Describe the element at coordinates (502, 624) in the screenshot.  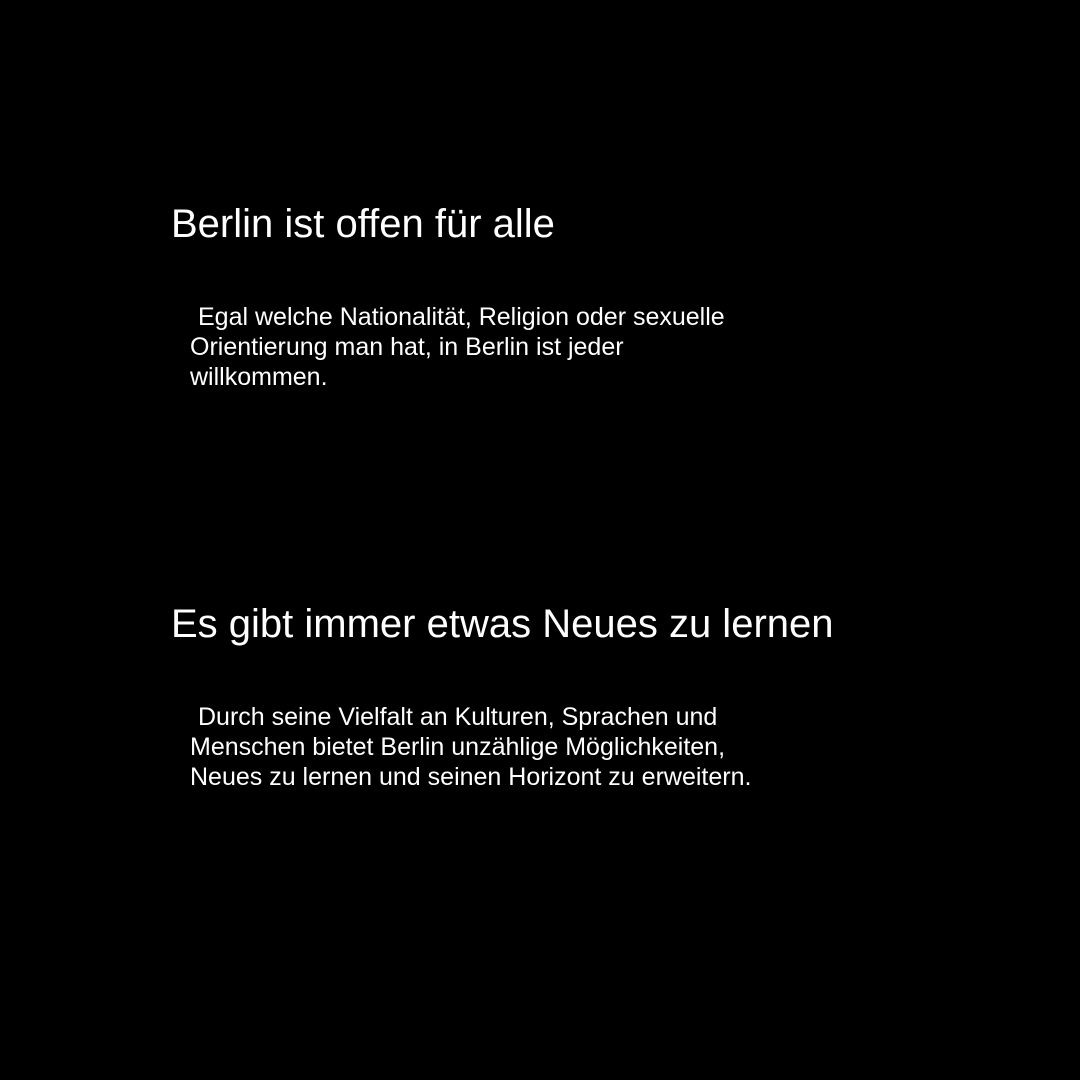
I see `section-heading-always-learn: Es gibt immer etwas Neues zu lernen` at that location.